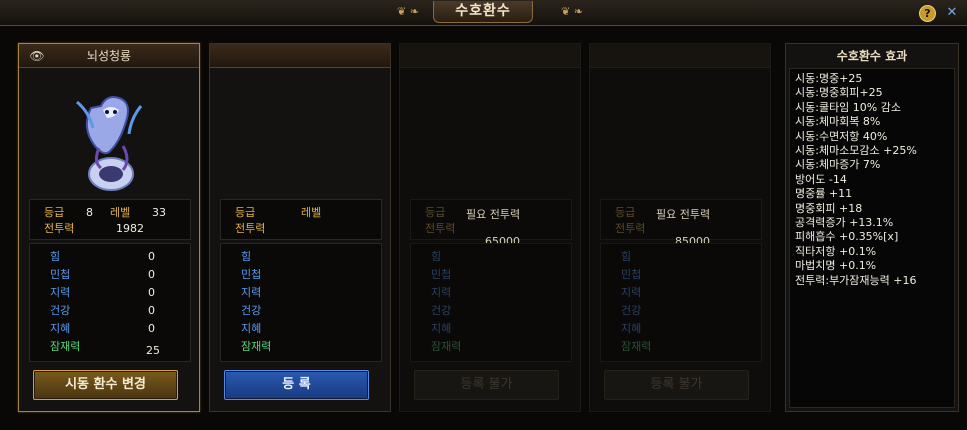 The height and width of the screenshot is (430, 967). What do you see at coordinates (847, 237) in the screenshot?
I see `effect-line: 피해흡수 +0.35%[x]` at bounding box center [847, 237].